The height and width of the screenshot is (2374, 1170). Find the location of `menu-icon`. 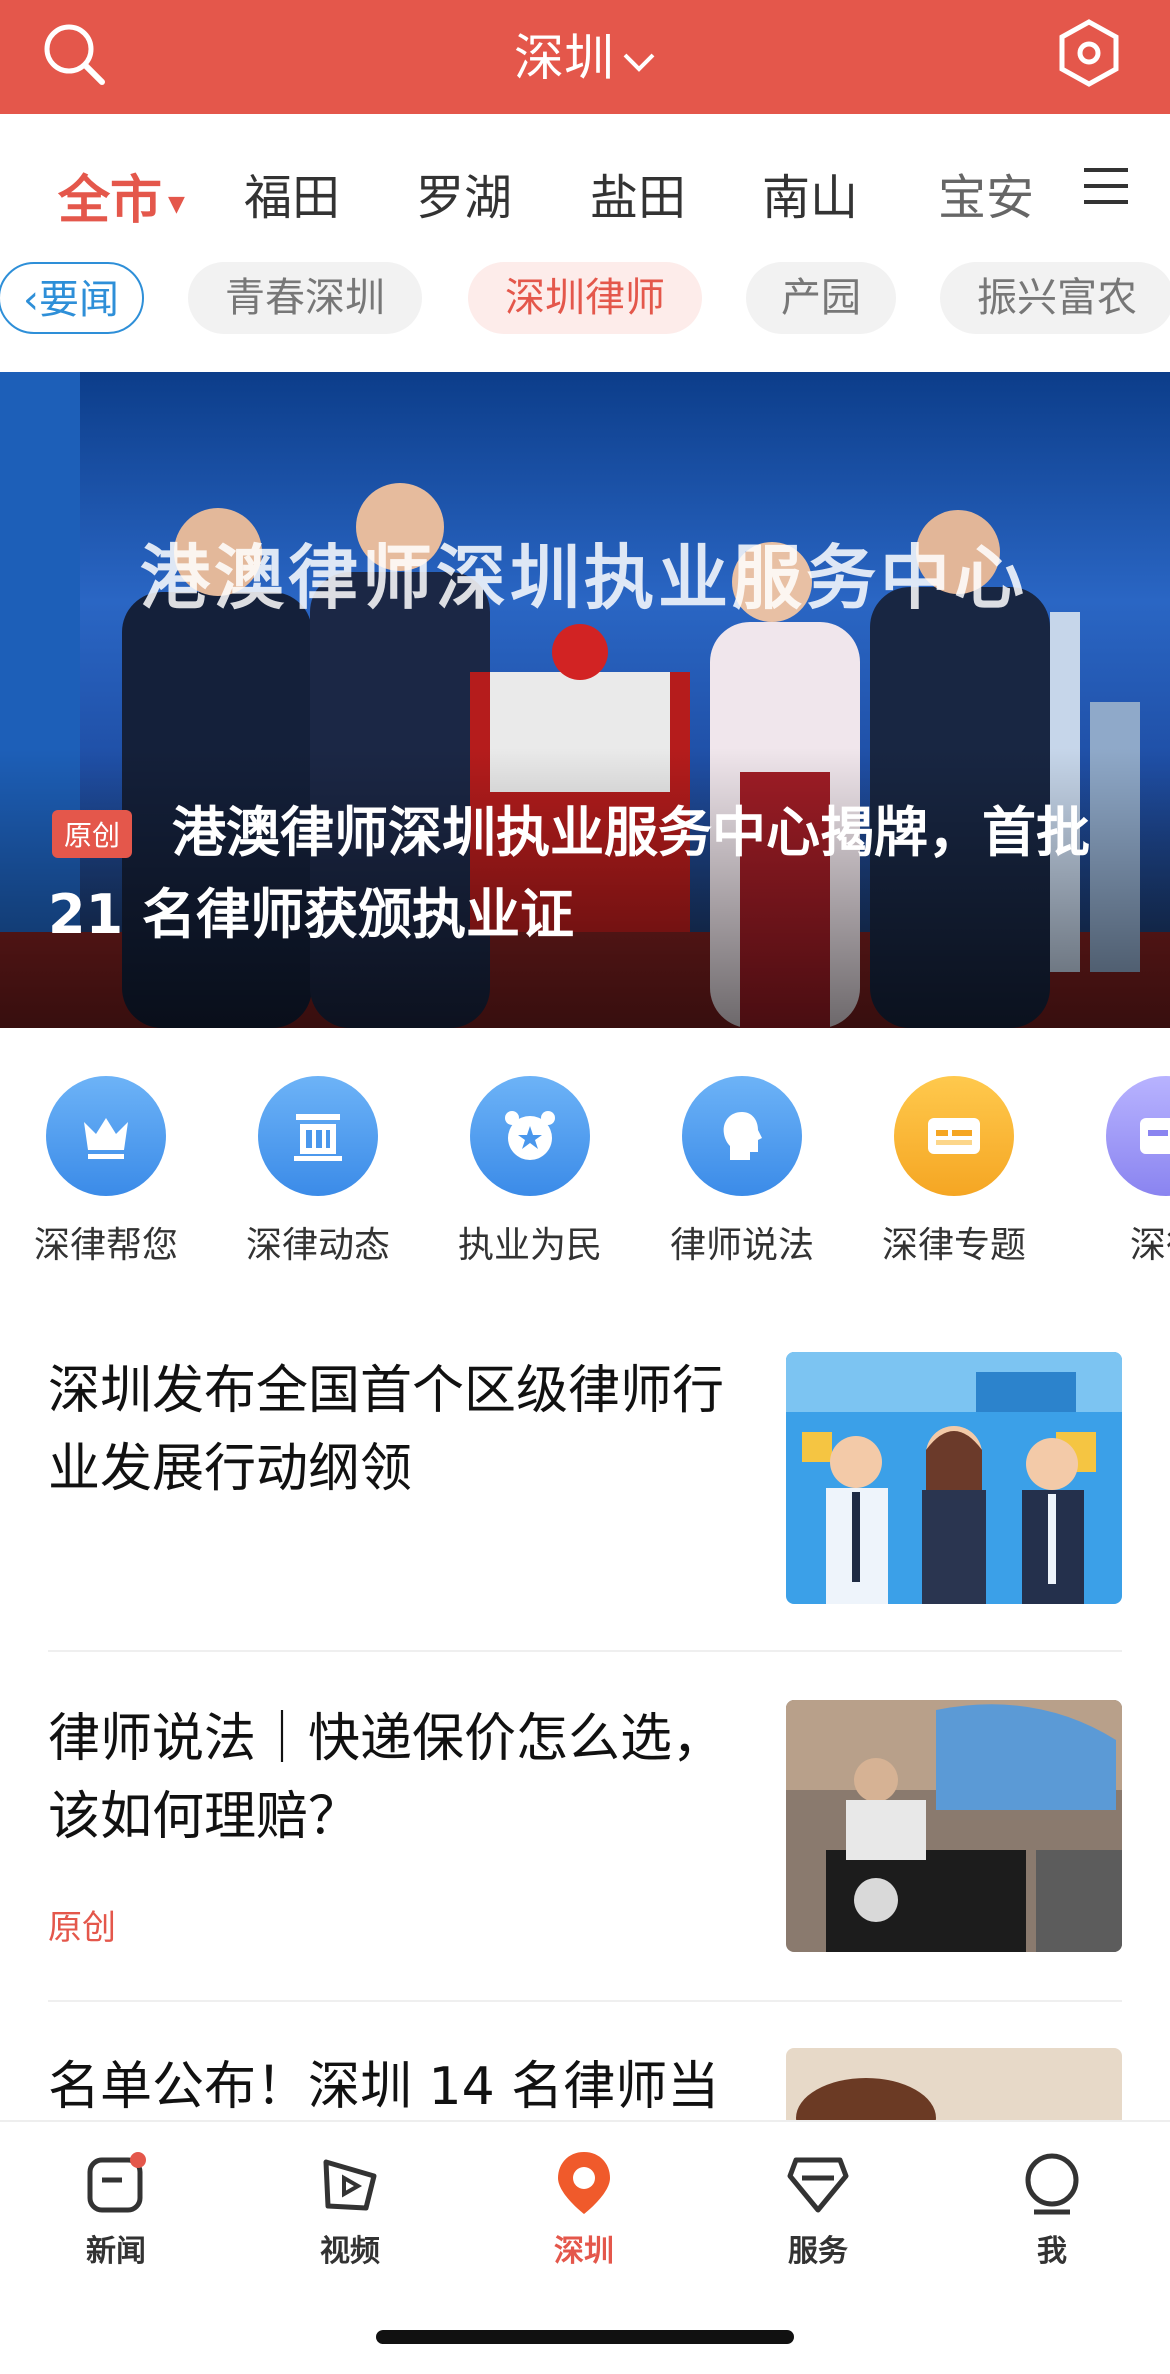

menu-icon is located at coordinates (1106, 186).